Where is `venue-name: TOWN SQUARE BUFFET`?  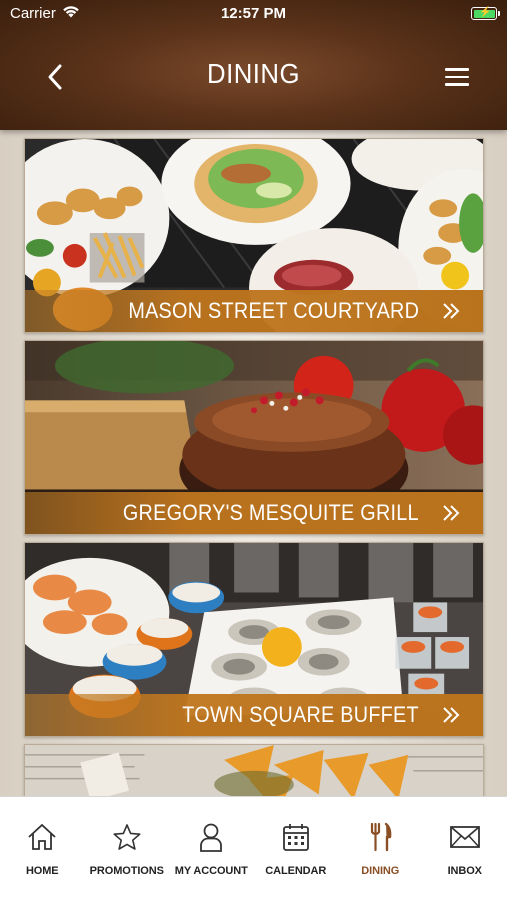 venue-name: TOWN SQUARE BUFFET is located at coordinates (300, 714).